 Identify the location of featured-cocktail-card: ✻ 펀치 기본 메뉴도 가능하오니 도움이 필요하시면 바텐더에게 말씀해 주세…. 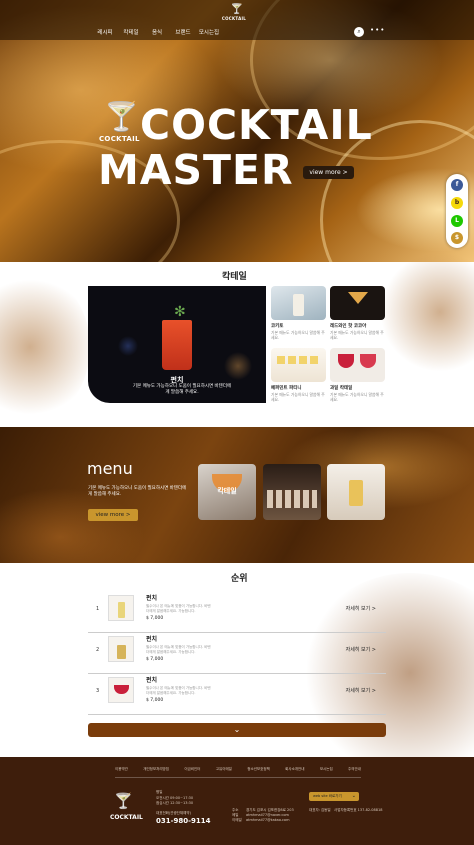
(177, 344).